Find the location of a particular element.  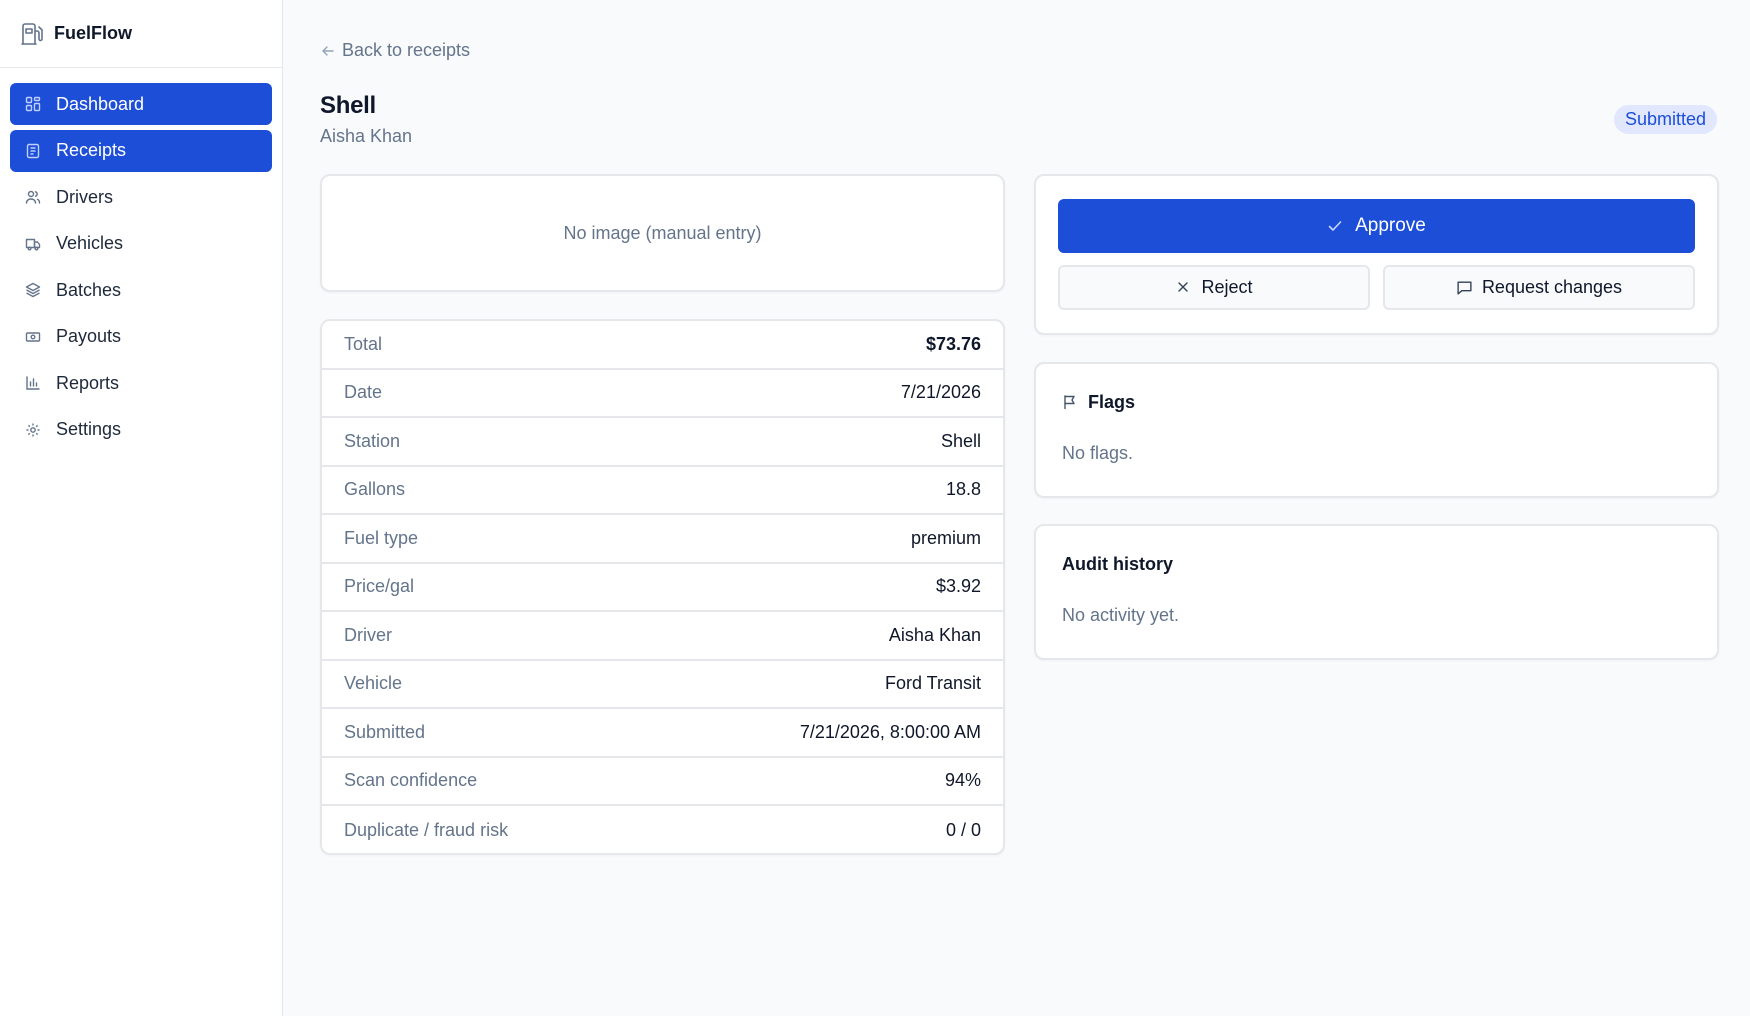

detail-label: Vehicle is located at coordinates (373, 683).